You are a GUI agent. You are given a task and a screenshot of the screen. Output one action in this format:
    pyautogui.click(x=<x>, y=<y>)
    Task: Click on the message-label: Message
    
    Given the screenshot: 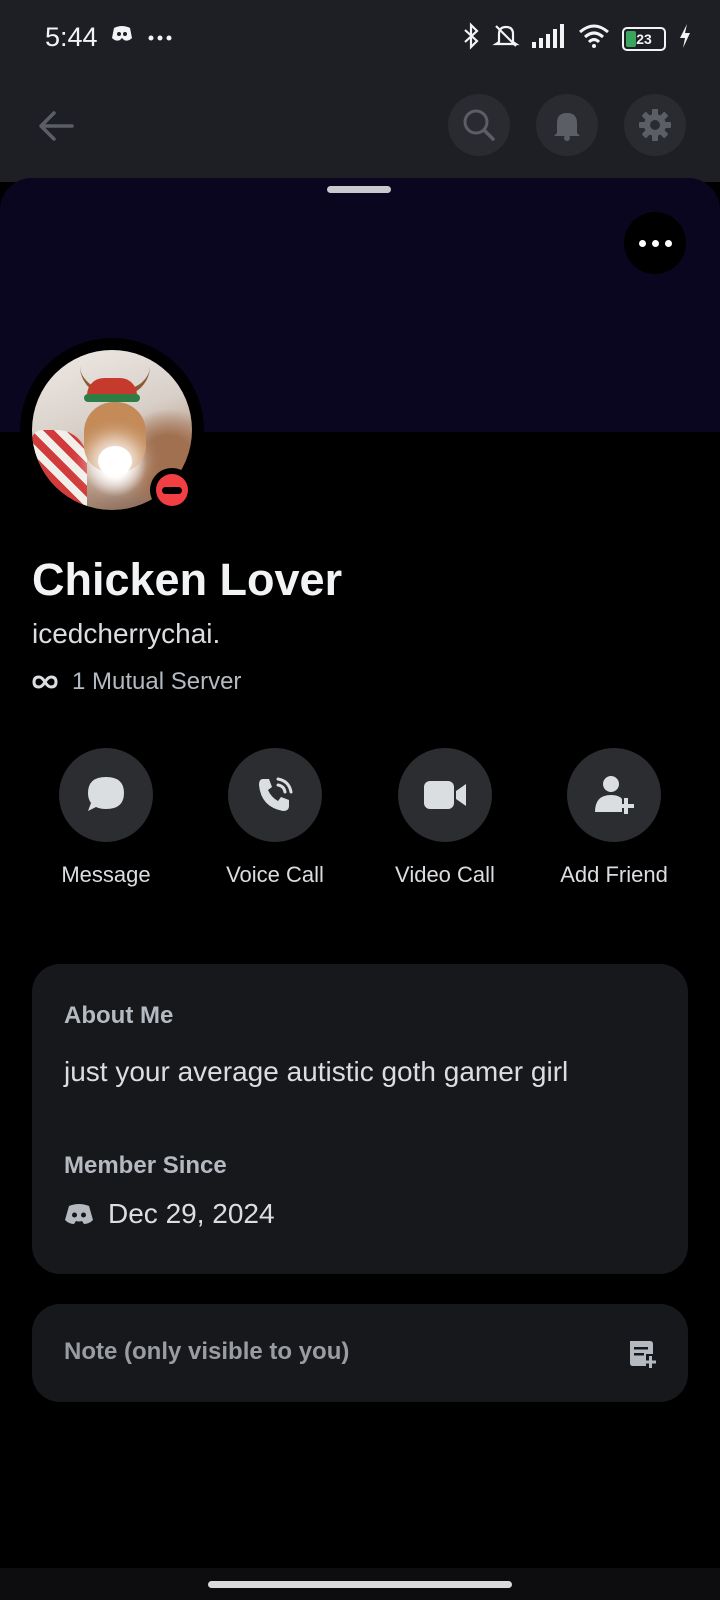 What is the action you would take?
    pyautogui.click(x=106, y=874)
    